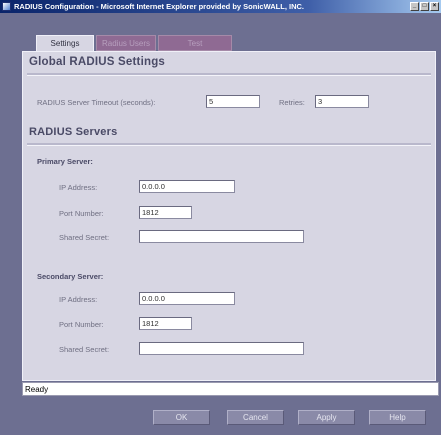 The width and height of the screenshot is (441, 435). What do you see at coordinates (187, 298) in the screenshot?
I see `secondary-ip-input` at bounding box center [187, 298].